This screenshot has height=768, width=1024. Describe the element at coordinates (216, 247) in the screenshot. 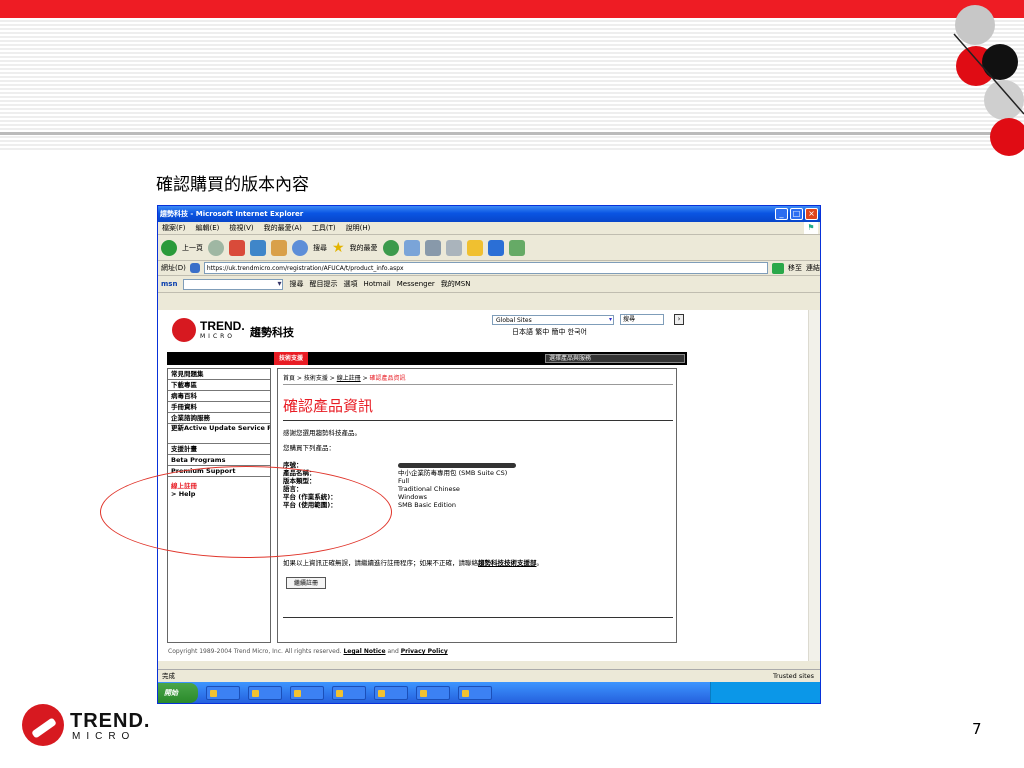

I see `forward-arrow-icon` at that location.